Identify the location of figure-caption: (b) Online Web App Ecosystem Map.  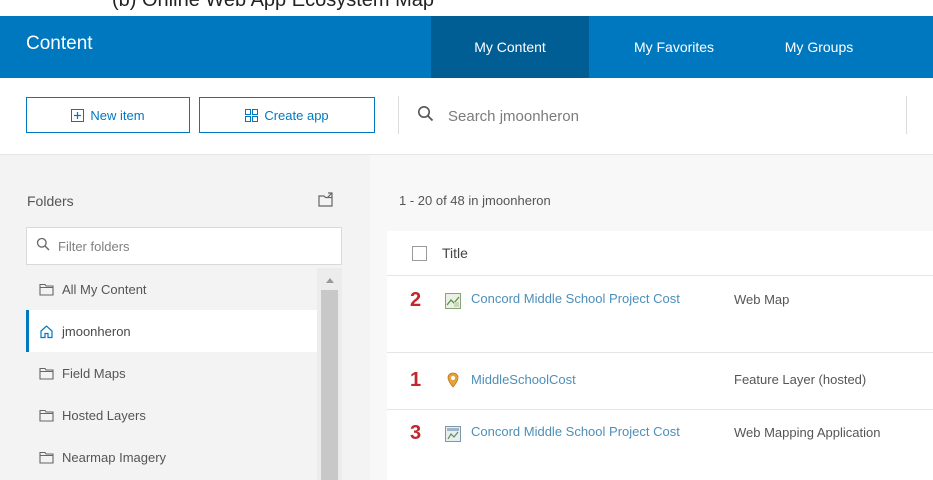
(466, 8).